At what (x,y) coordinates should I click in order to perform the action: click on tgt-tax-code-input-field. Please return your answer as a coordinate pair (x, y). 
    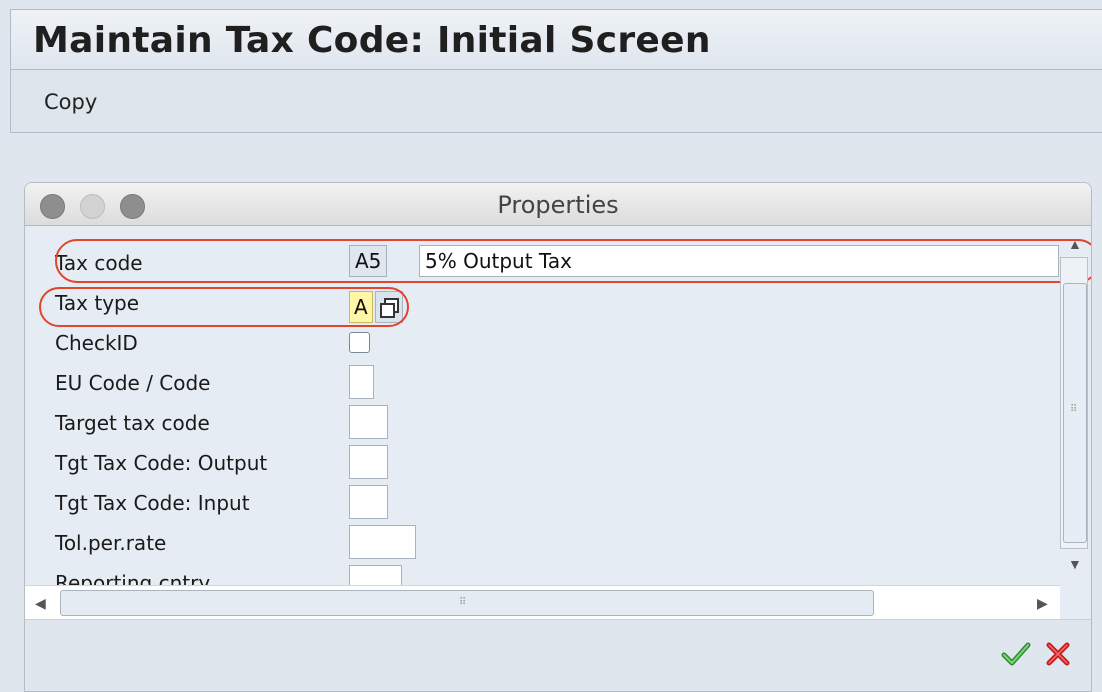
    Looking at the image, I should click on (368, 502).